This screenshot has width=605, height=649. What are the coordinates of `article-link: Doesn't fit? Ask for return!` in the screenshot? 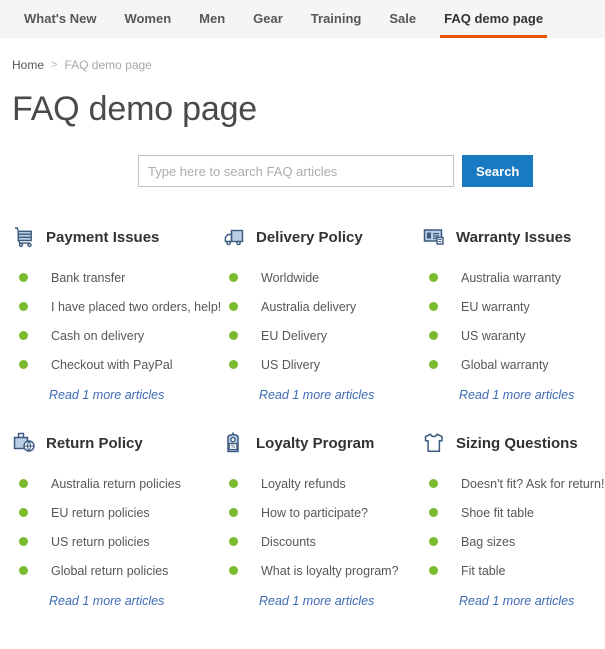 It's located at (532, 484).